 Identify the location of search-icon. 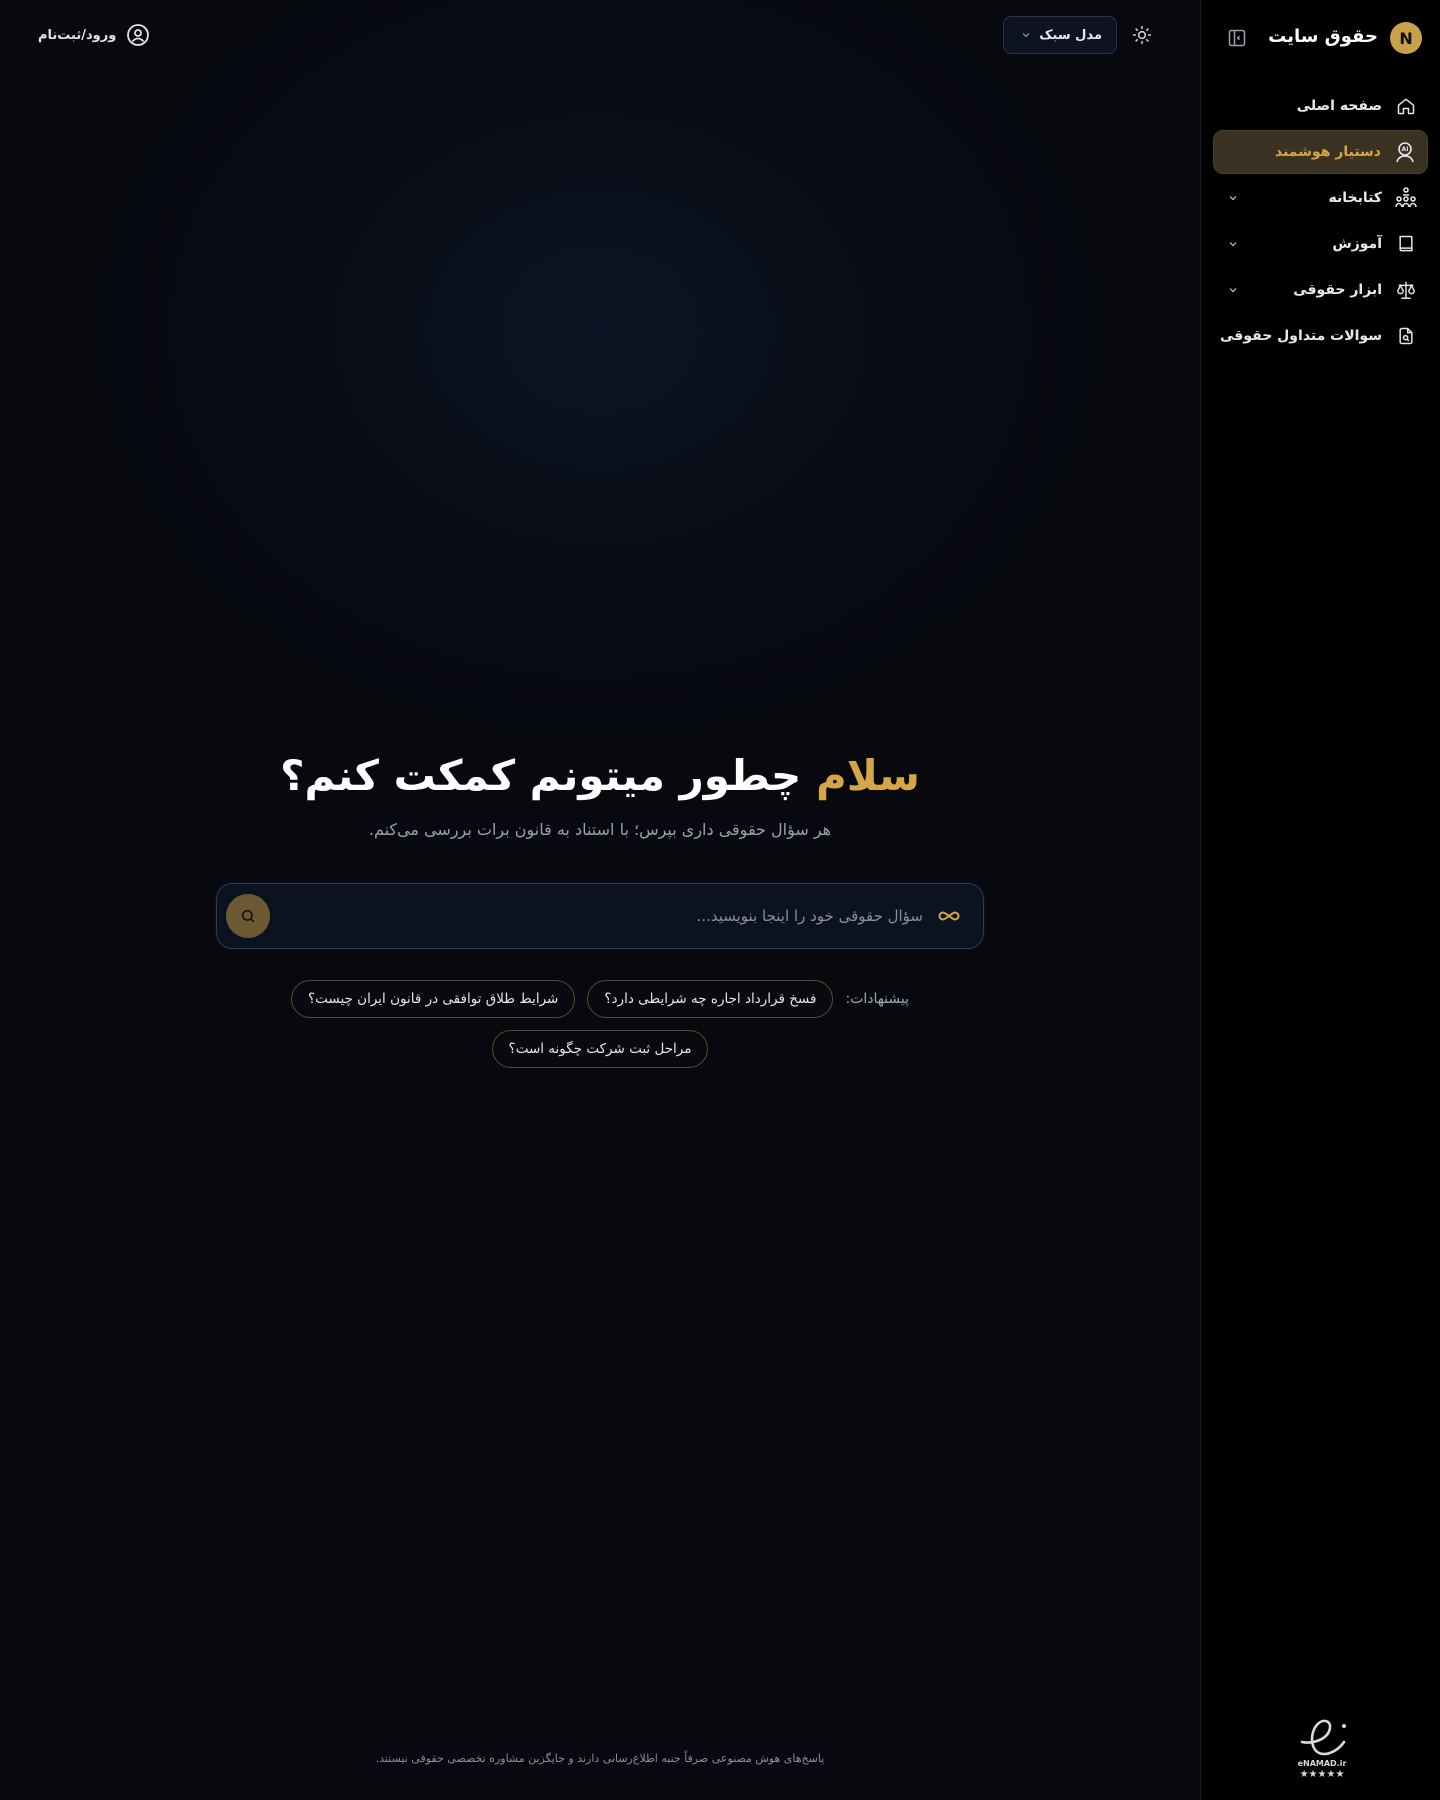
(248, 916).